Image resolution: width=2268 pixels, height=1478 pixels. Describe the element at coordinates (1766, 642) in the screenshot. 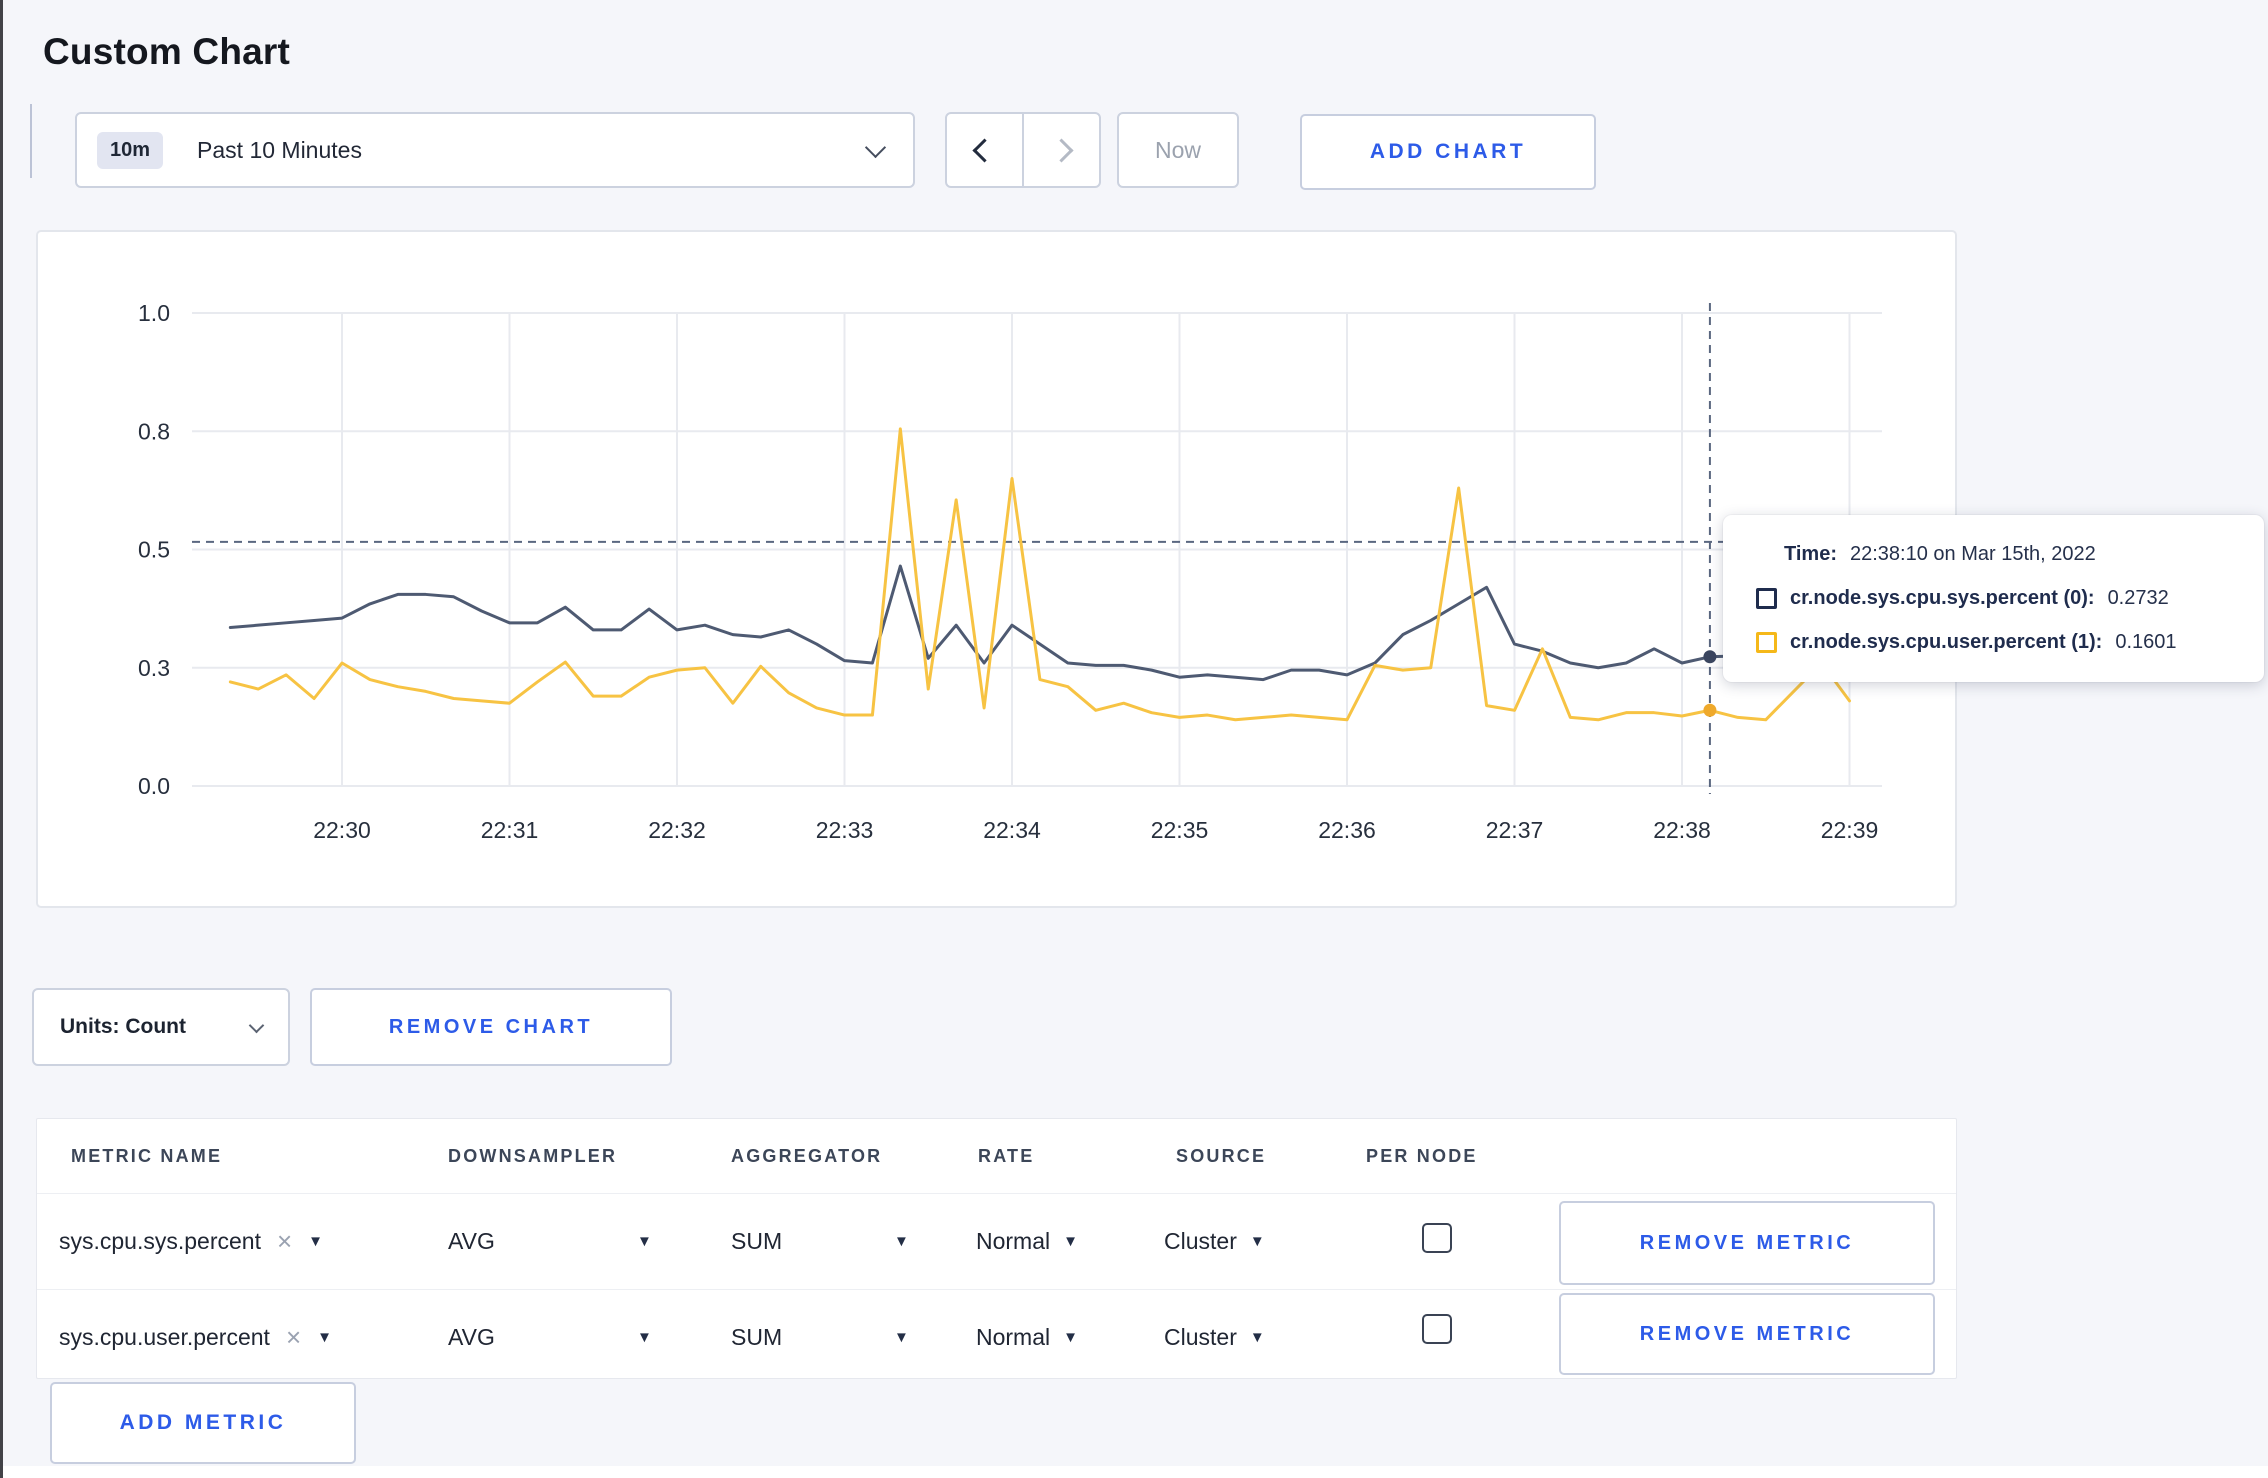

I see `series-user-swatch-icon` at that location.